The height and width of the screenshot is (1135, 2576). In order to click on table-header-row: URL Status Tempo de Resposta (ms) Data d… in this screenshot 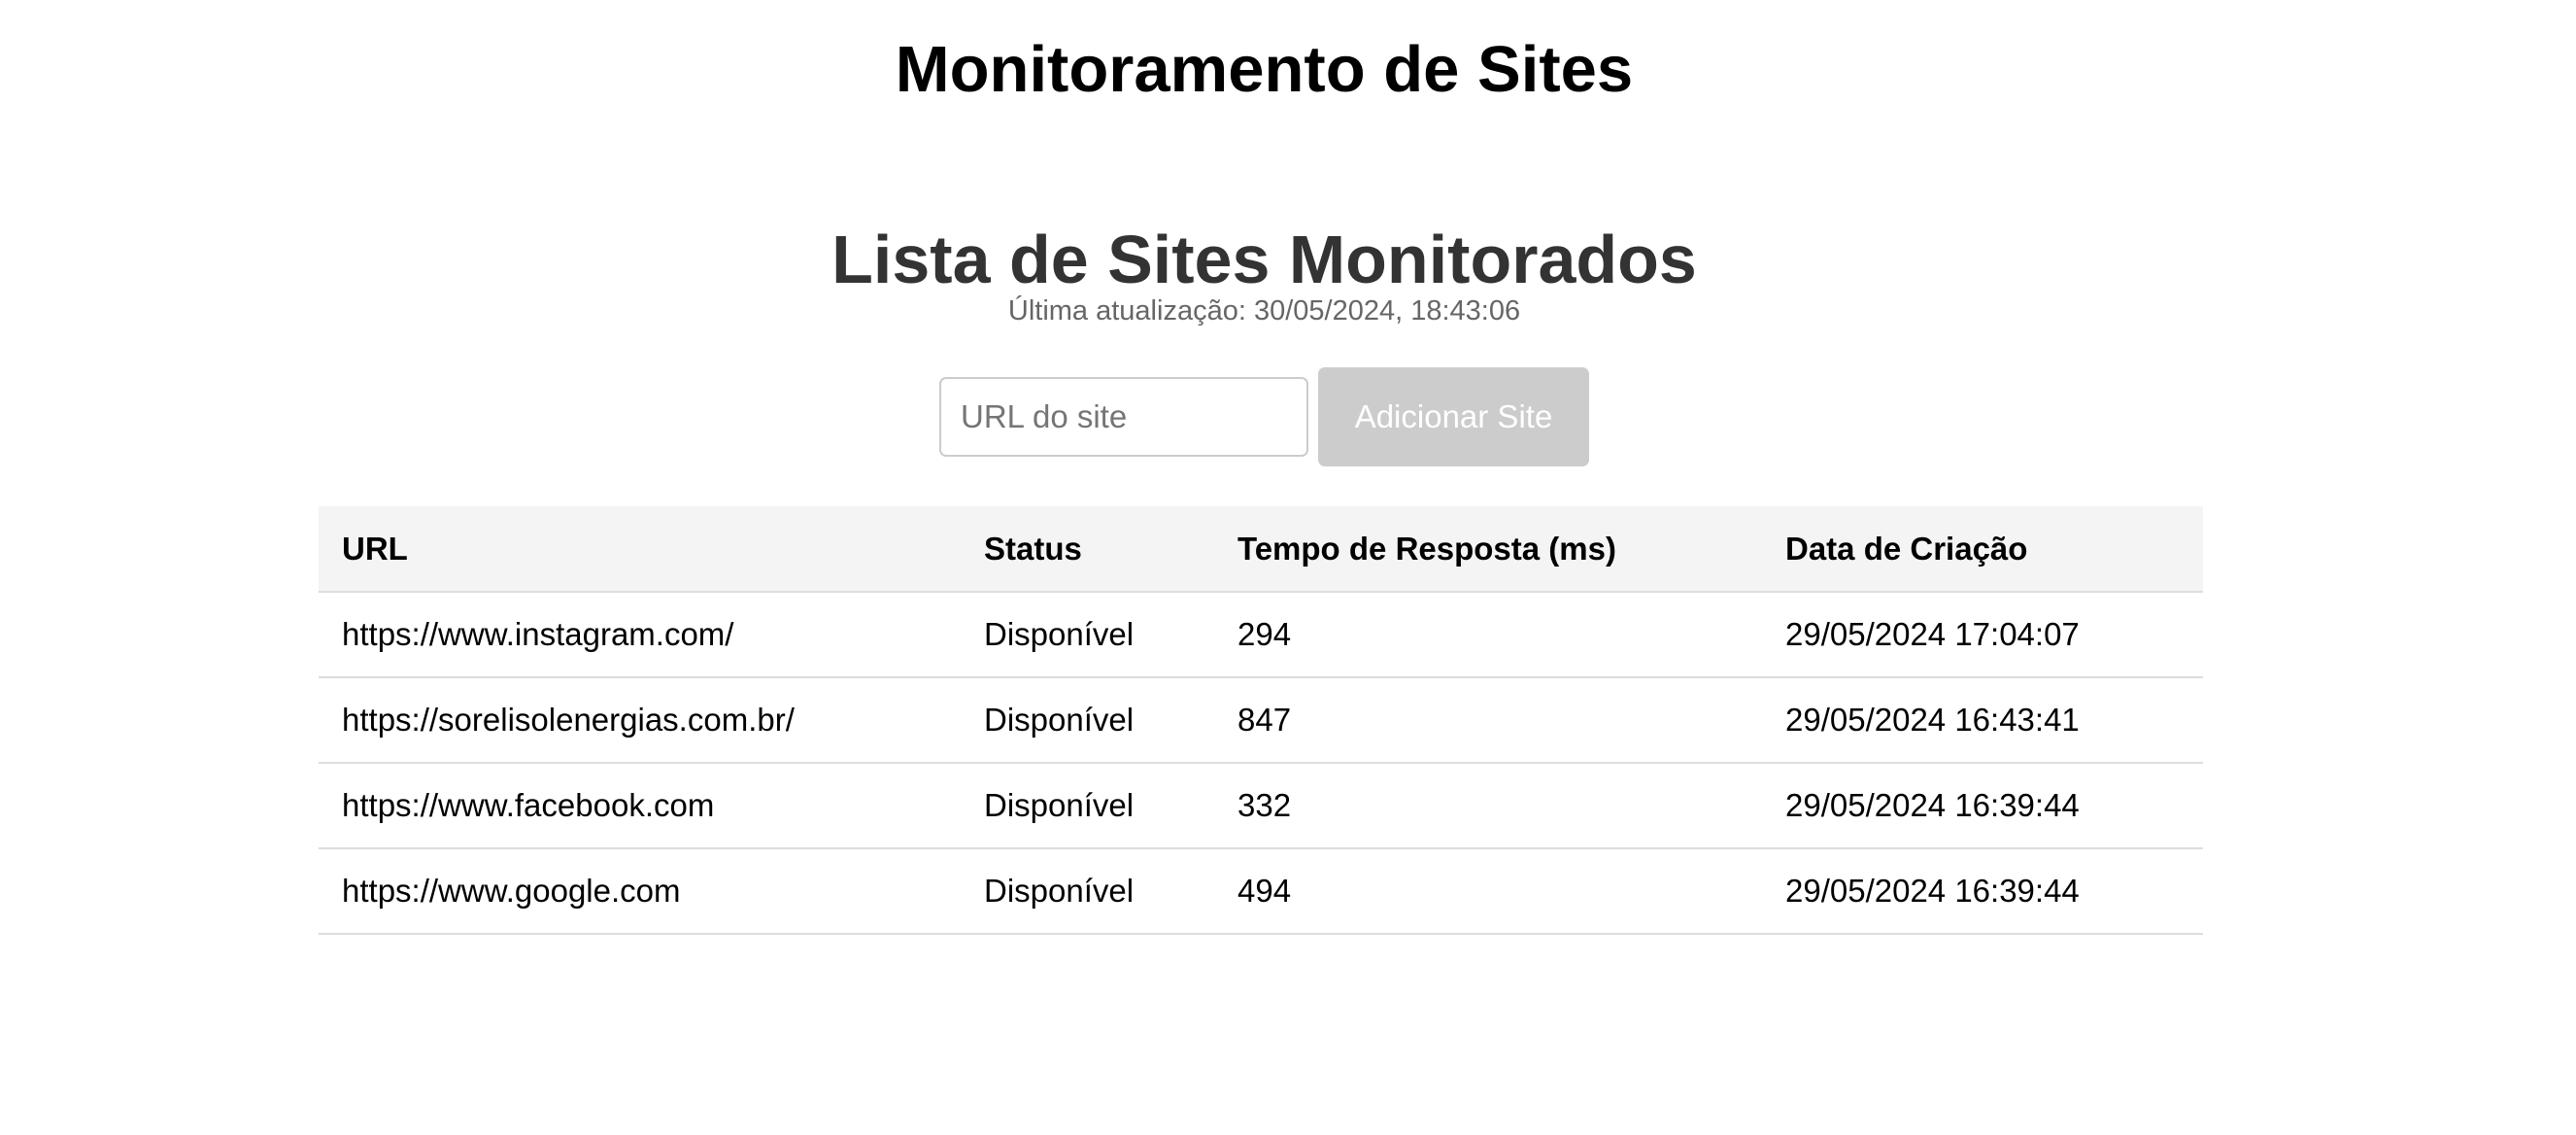, I will do `click(1261, 549)`.